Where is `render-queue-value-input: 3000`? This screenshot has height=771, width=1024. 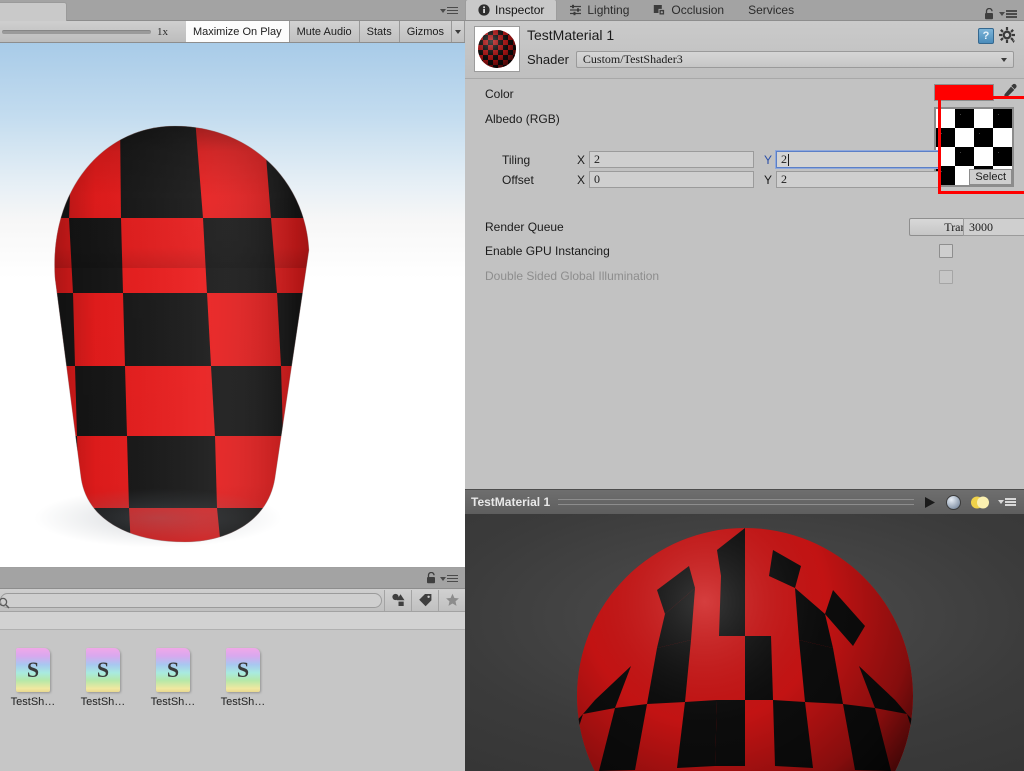
render-queue-value-input: 3000 is located at coordinates (993, 227).